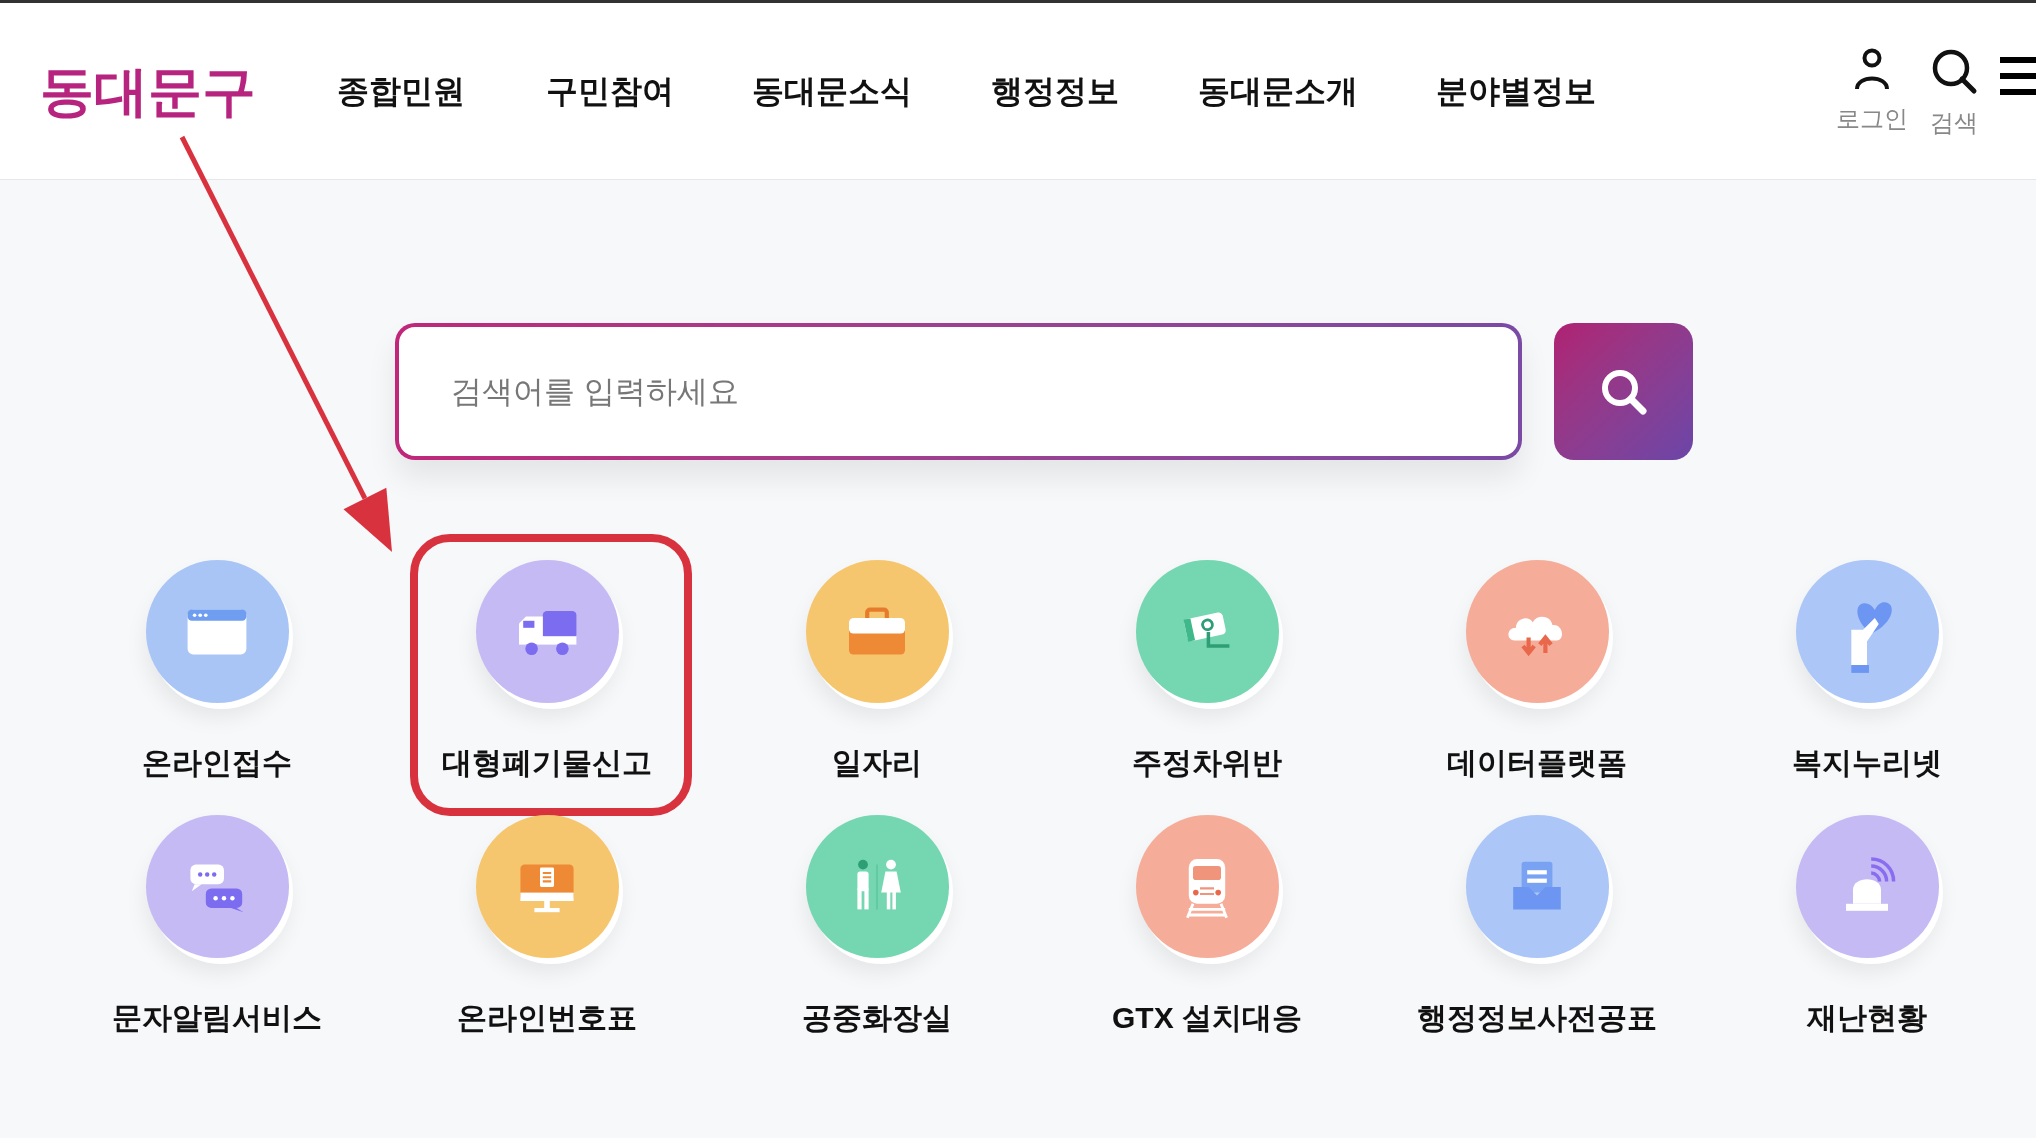  Describe the element at coordinates (217, 763) in the screenshot. I see `service-link: 온라인접수` at that location.